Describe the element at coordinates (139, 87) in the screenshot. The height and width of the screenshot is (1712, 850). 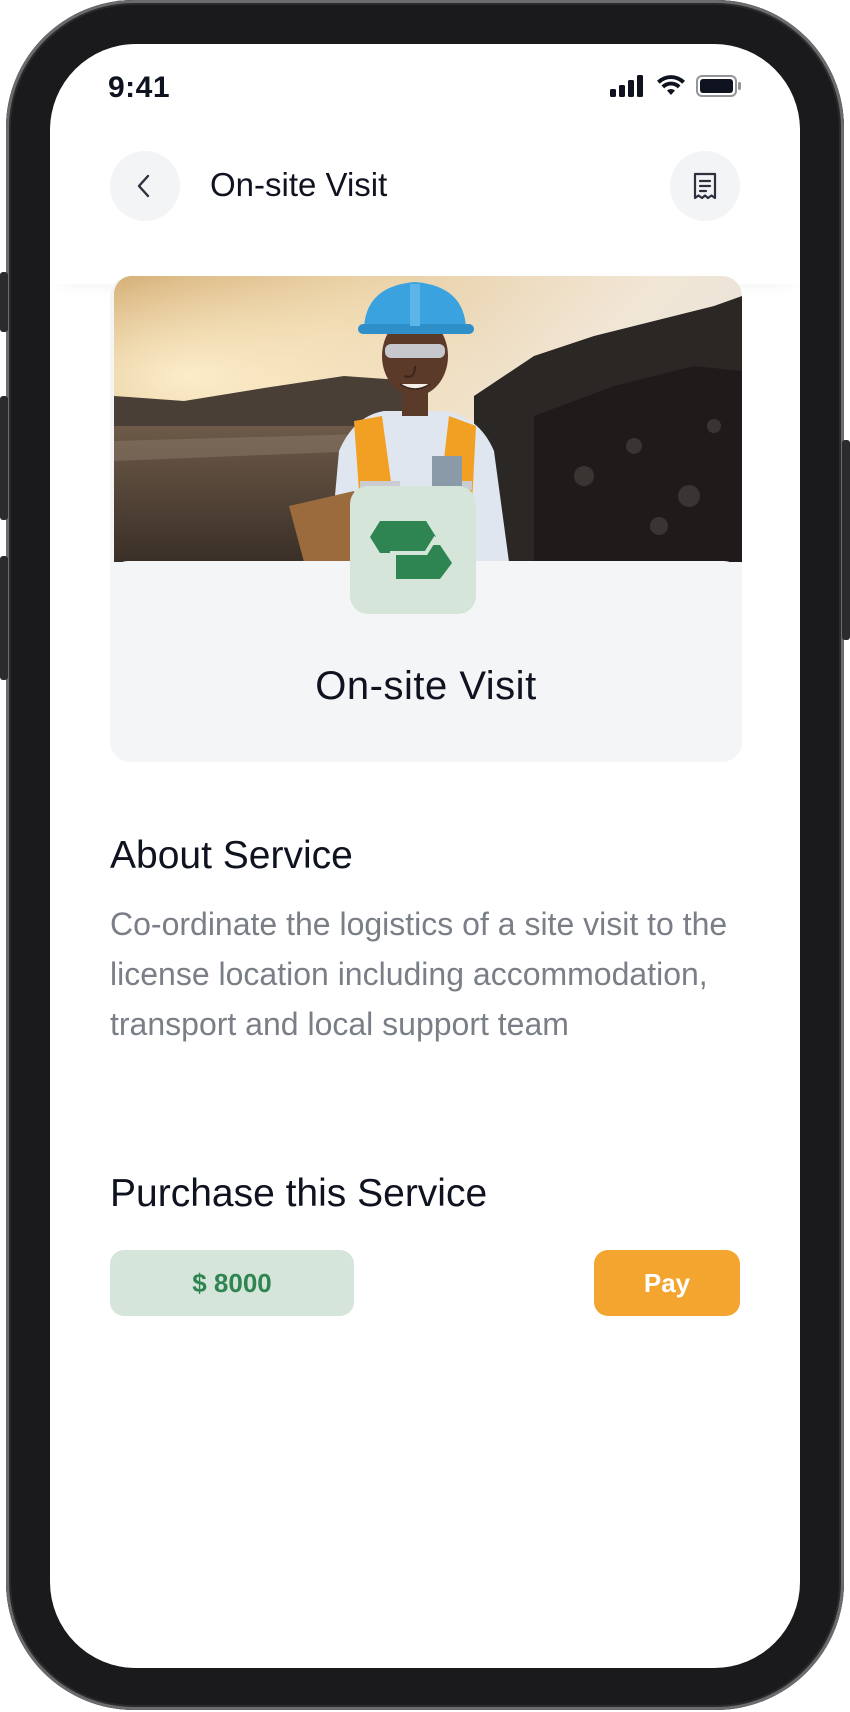
I see `status-time: 9:41` at that location.